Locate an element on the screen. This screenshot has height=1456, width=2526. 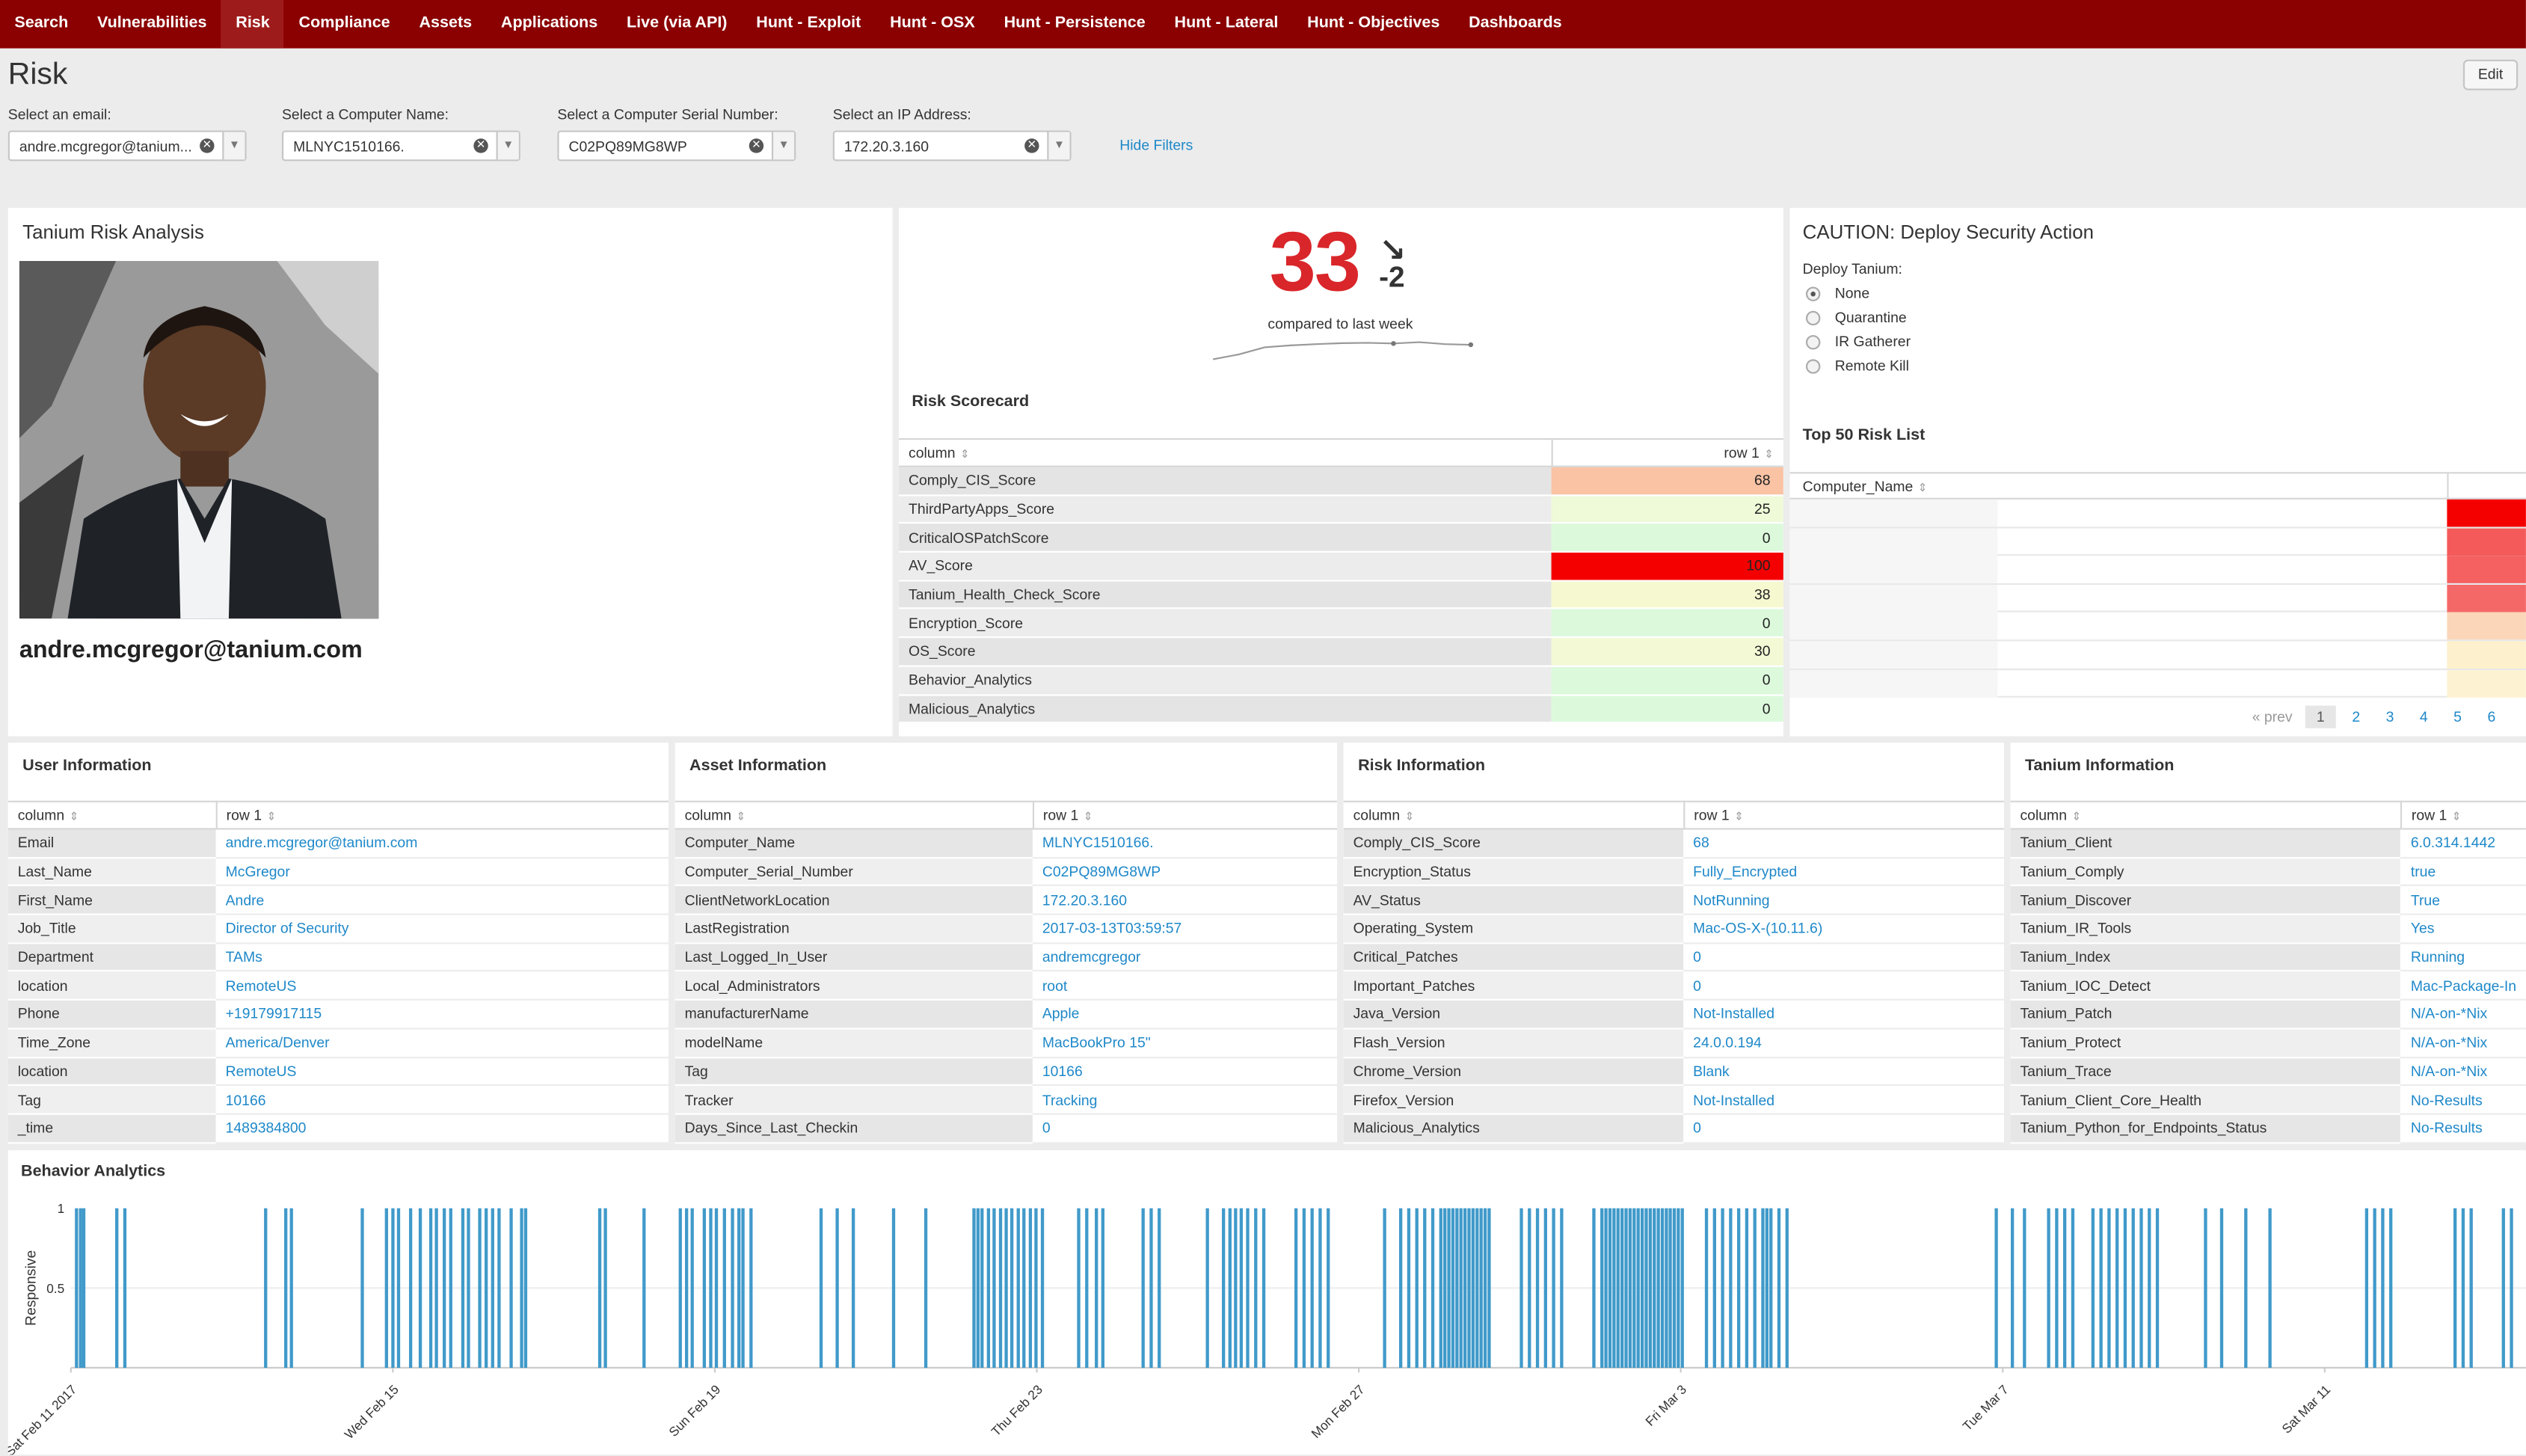
field-value-link: MacBookPro 15" is located at coordinates (1185, 1043).